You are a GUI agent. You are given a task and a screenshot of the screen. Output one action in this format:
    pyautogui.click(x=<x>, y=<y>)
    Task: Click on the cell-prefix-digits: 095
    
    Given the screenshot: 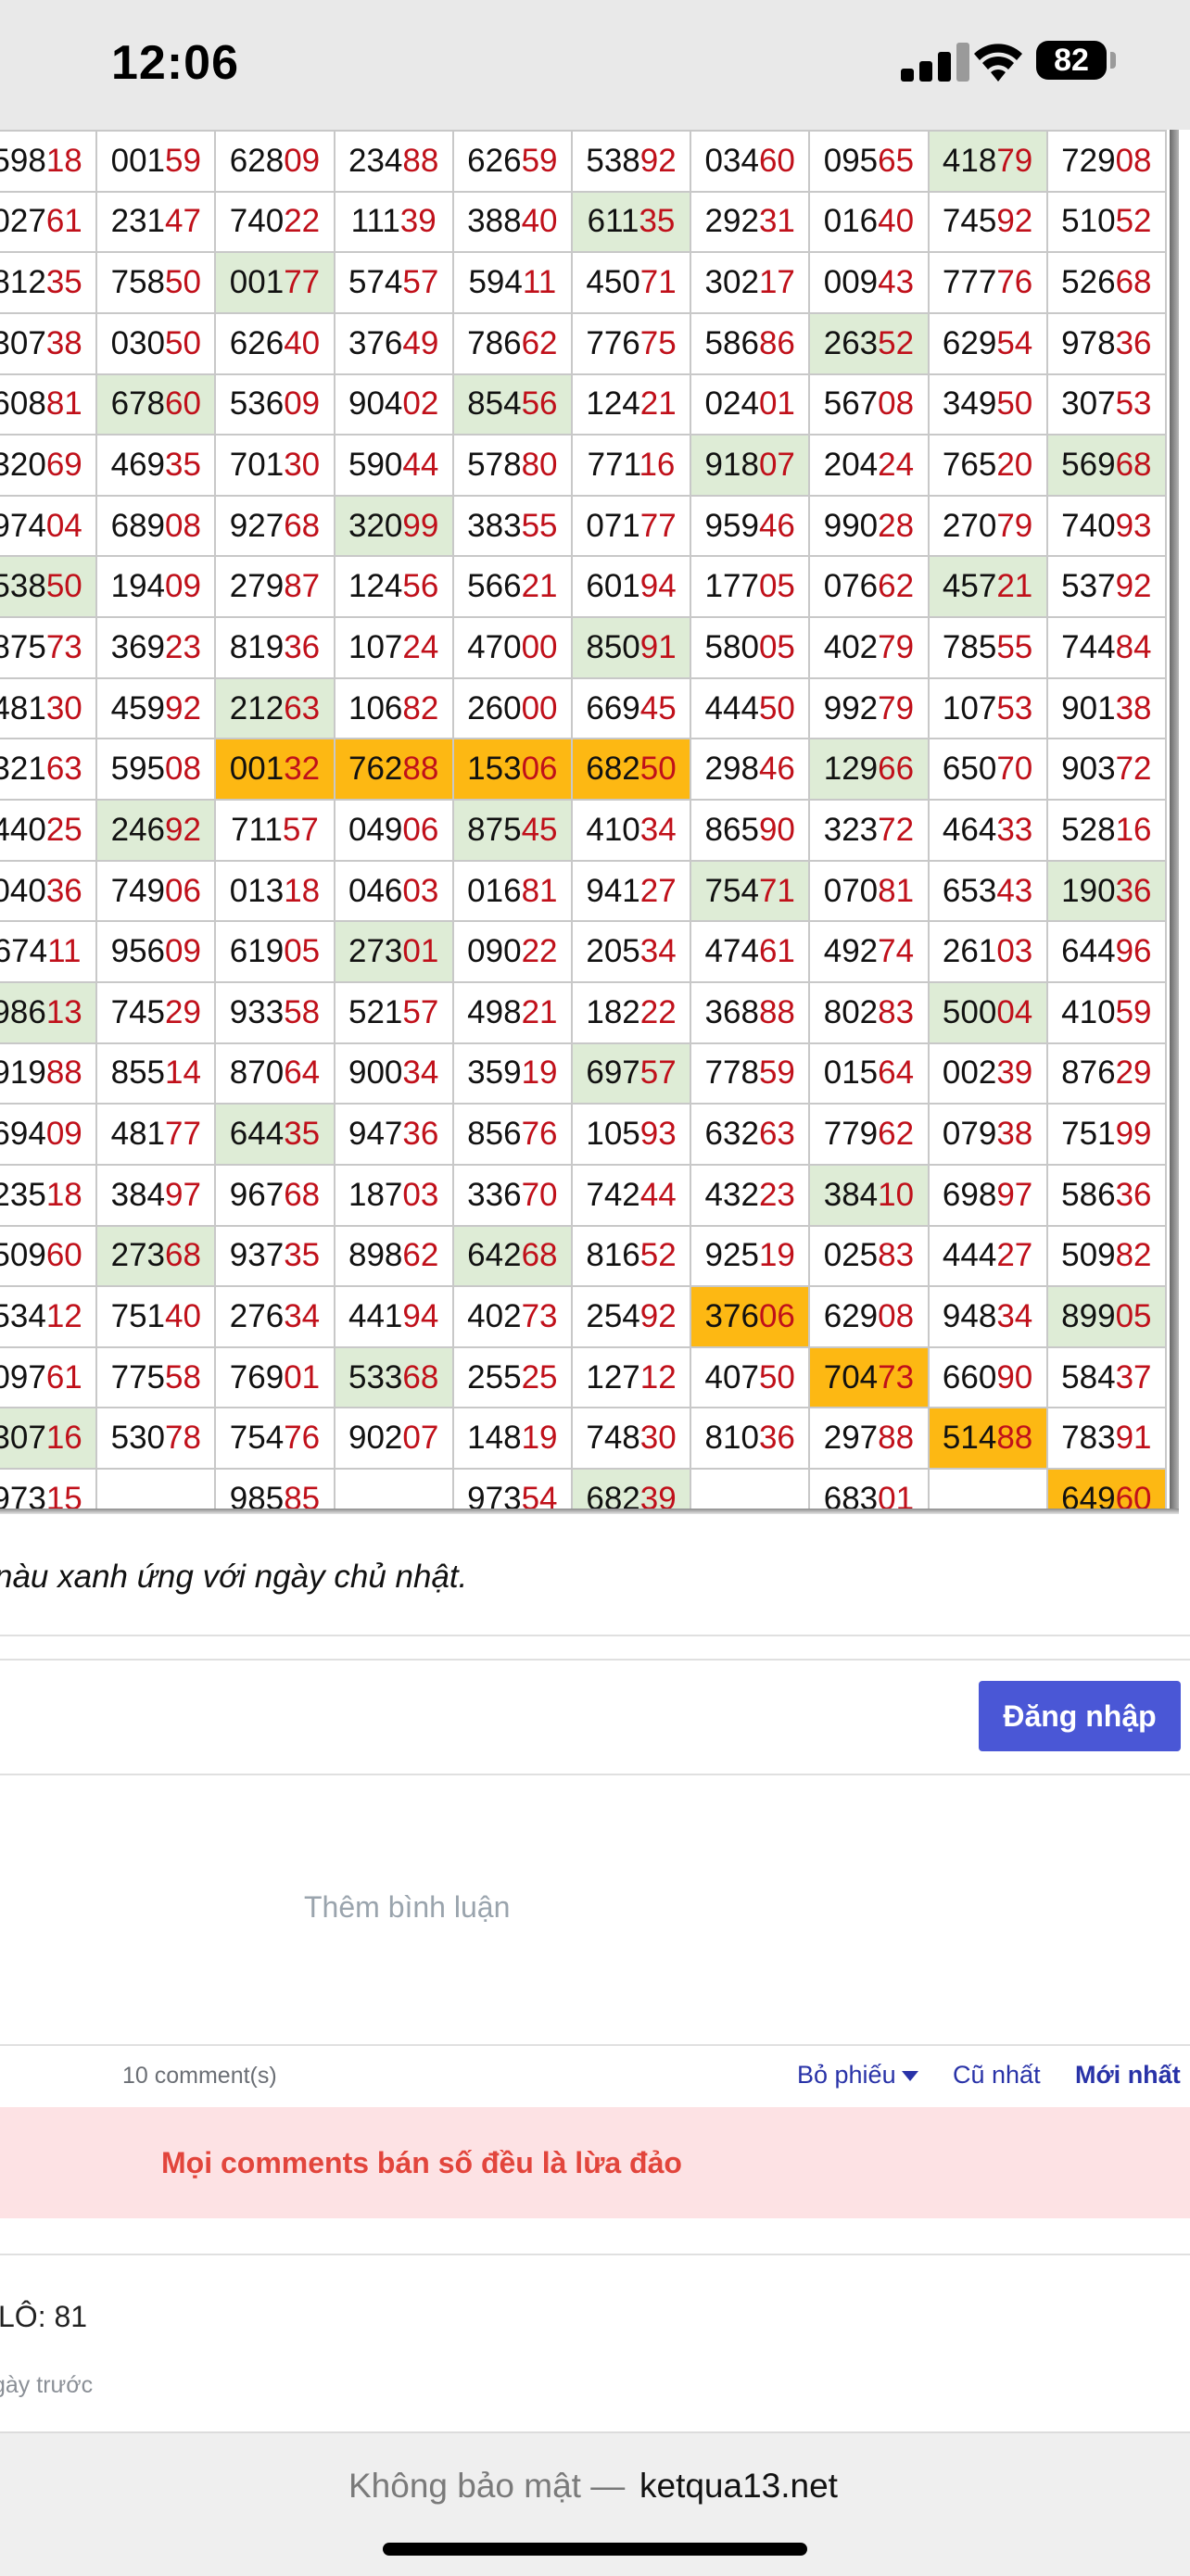 What is the action you would take?
    pyautogui.click(x=851, y=160)
    